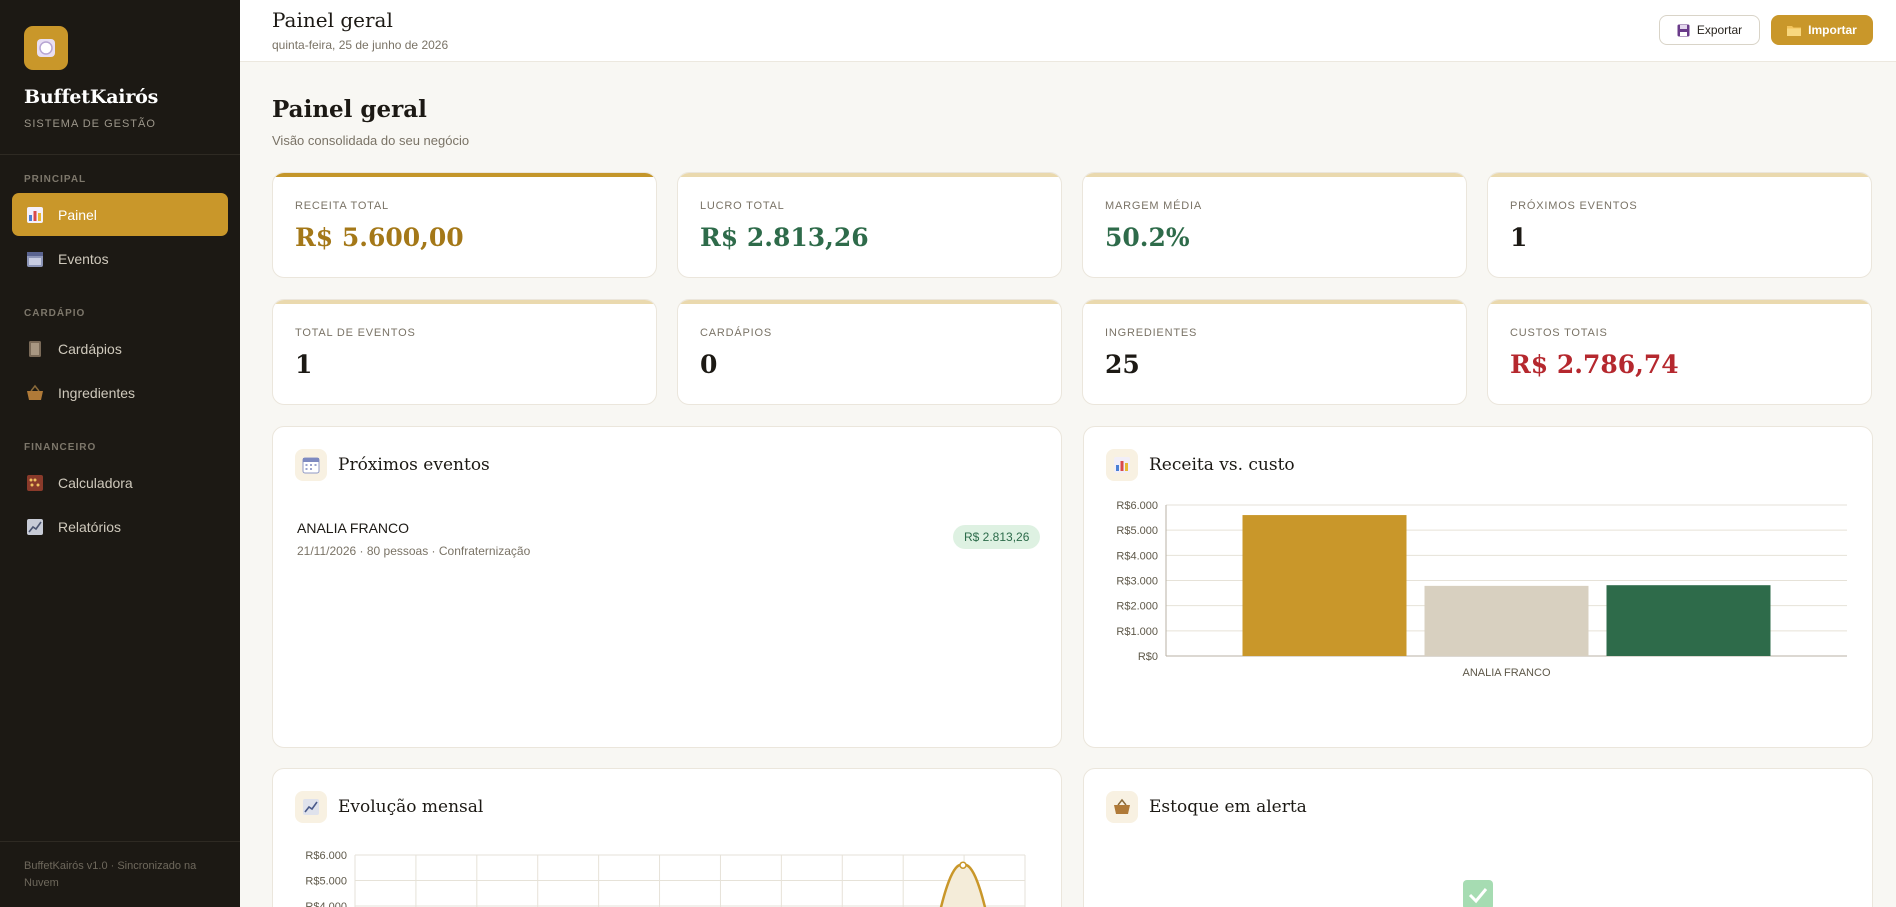 Image resolution: width=1896 pixels, height=907 pixels. What do you see at coordinates (120, 841) in the screenshot?
I see `sidebar-footer-divider` at bounding box center [120, 841].